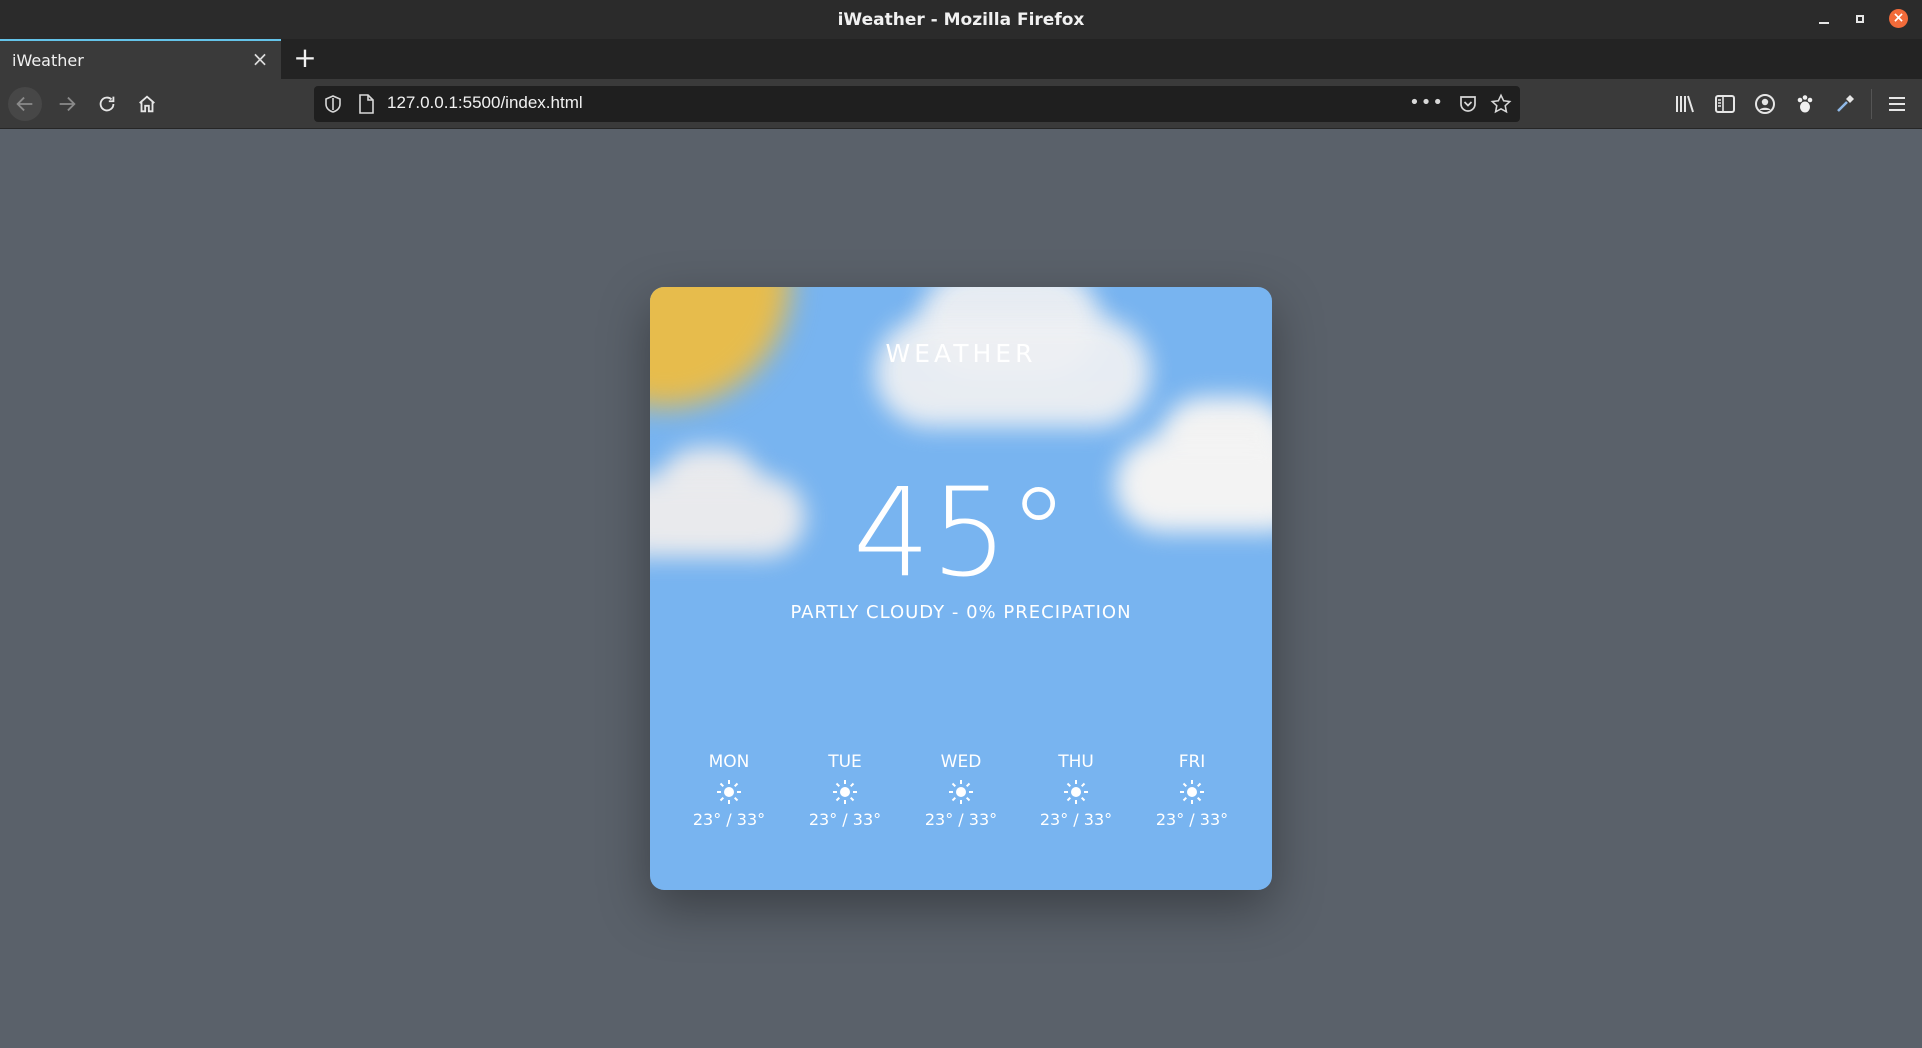  I want to click on extension-button, so click(1805, 104).